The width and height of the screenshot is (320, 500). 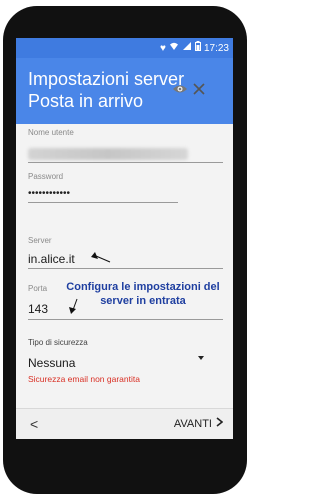 What do you see at coordinates (94, 255) in the screenshot?
I see `server-arrow-head` at bounding box center [94, 255].